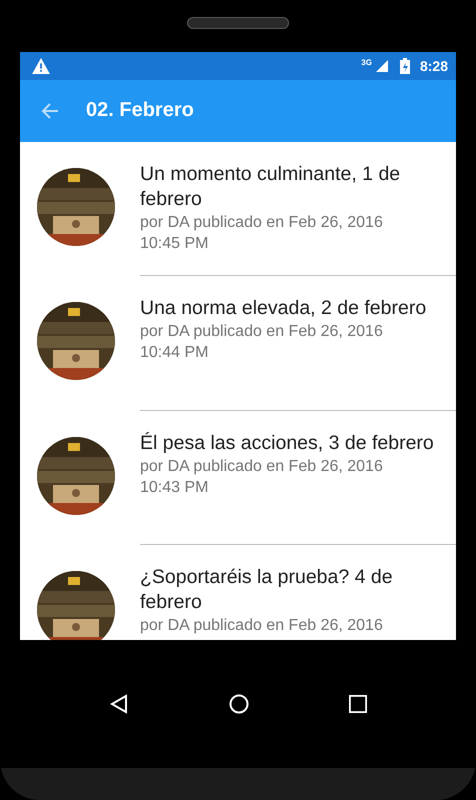 Image resolution: width=476 pixels, height=800 pixels. I want to click on item-title: Un momento culminante, 1 de febrero, so click(271, 187).